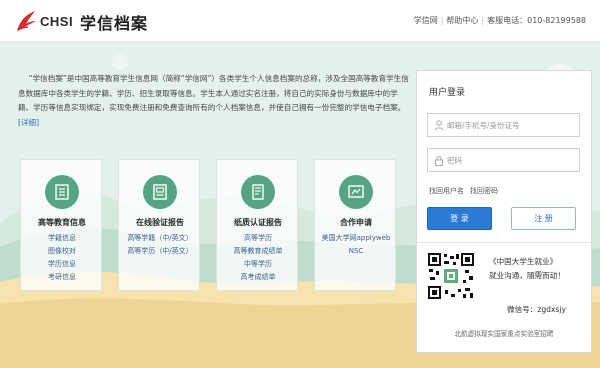  I want to click on card-links: 高等学籍（中/英文） 高等学历（中/英文）, so click(160, 245).